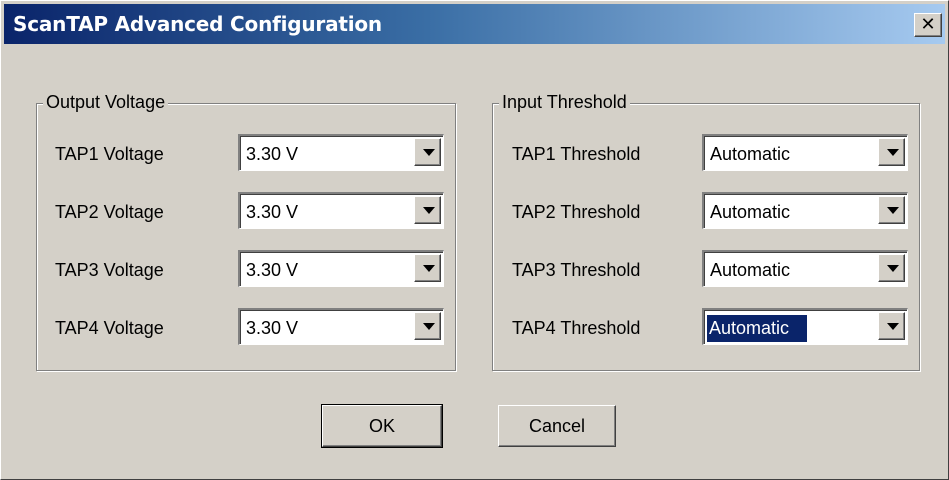 The height and width of the screenshot is (480, 949). What do you see at coordinates (109, 328) in the screenshot?
I see `tap4-voltage-label: TAP4 Voltage` at bounding box center [109, 328].